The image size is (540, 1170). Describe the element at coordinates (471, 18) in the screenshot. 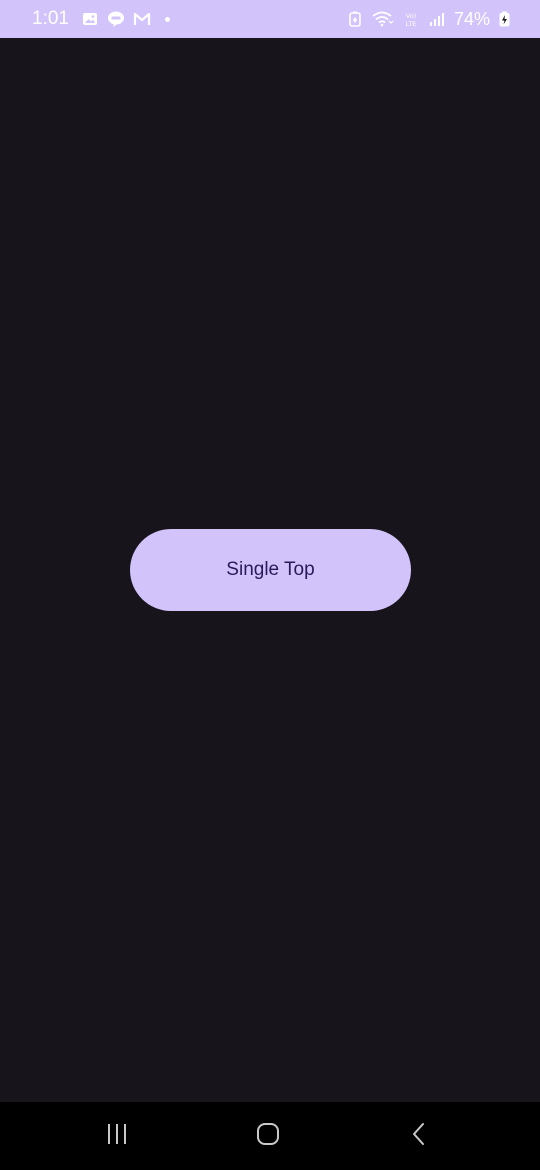

I see `battery-percent: 74%` at that location.